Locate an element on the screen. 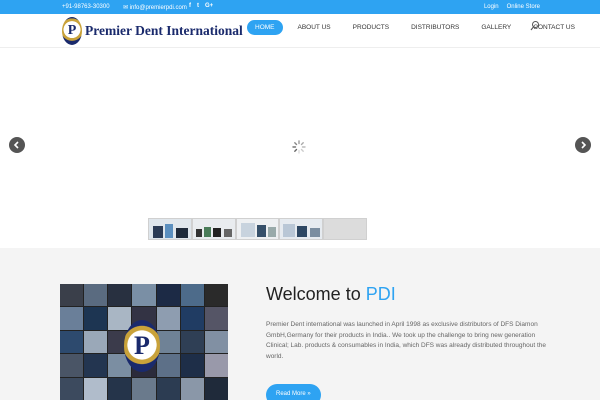  search-icon is located at coordinates (535, 26).